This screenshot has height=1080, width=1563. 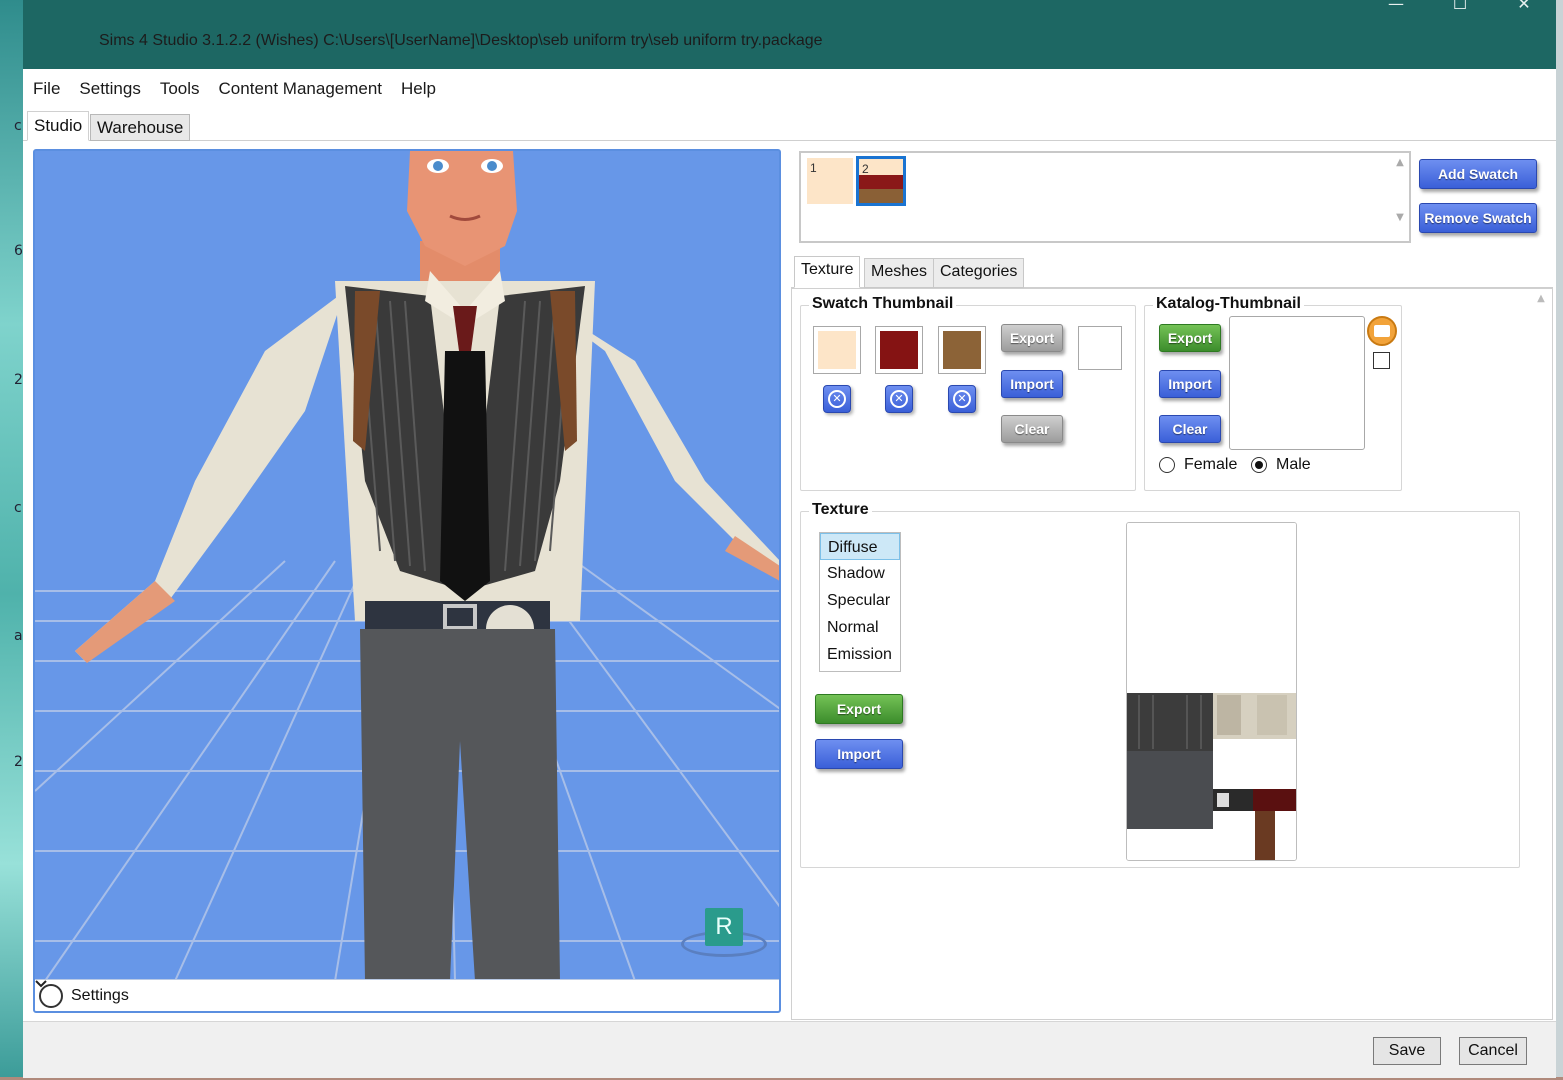 What do you see at coordinates (1190, 429) in the screenshot?
I see `katalog-clear-button: Clear` at bounding box center [1190, 429].